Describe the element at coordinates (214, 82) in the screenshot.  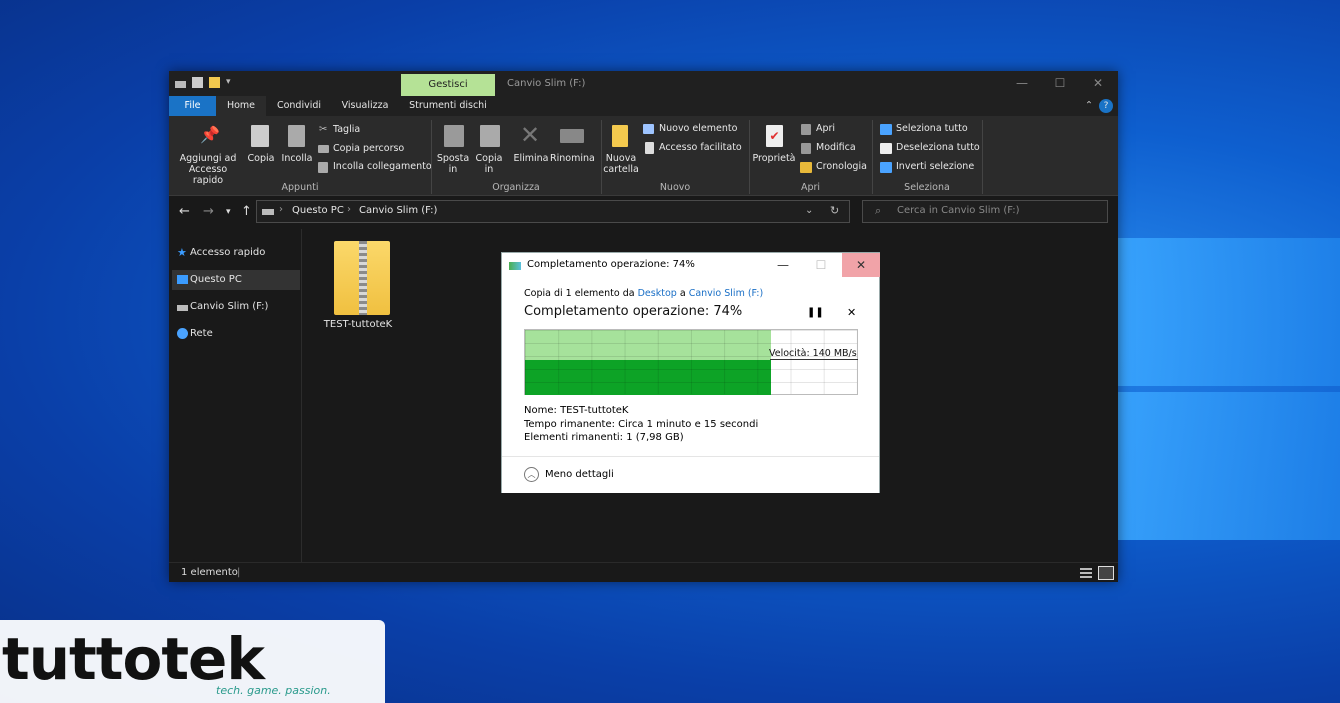
I see `new-folder-icon` at that location.